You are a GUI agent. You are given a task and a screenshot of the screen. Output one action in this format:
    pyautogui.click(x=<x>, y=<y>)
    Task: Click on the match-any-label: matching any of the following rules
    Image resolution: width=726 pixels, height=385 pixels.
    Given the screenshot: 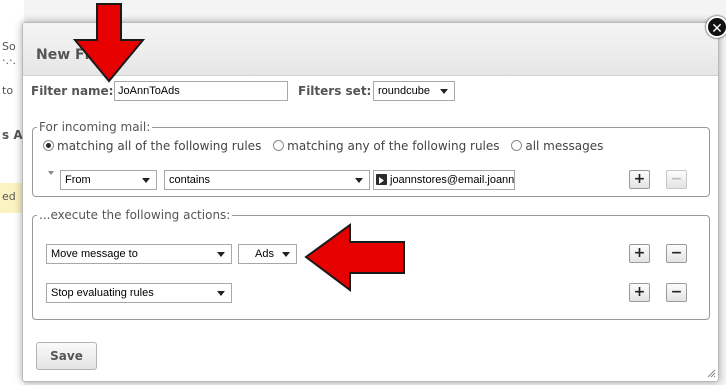 What is the action you would take?
    pyautogui.click(x=393, y=146)
    